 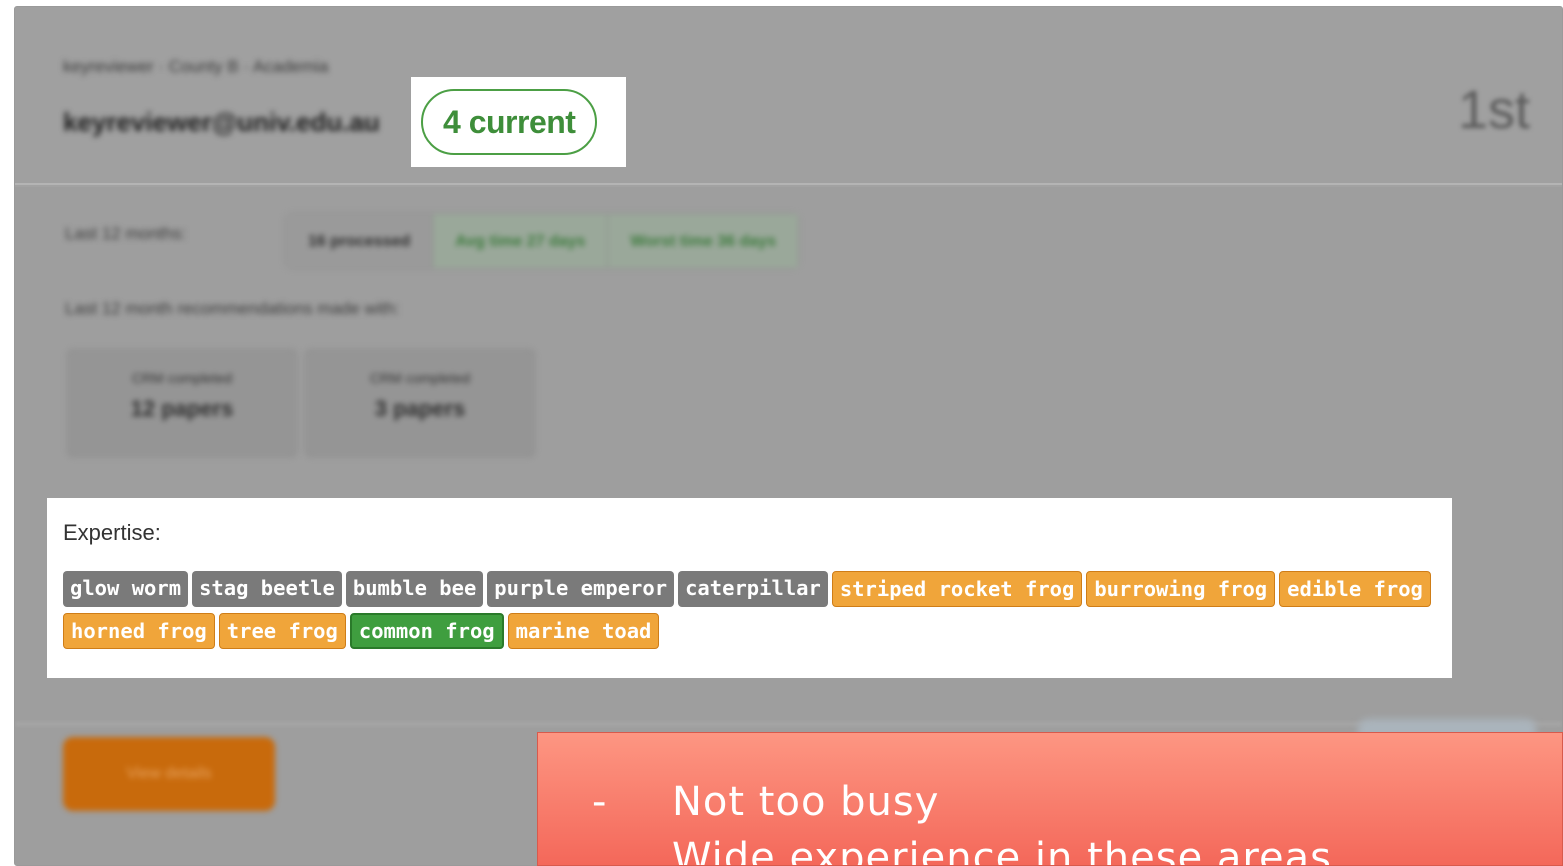 What do you see at coordinates (126, 589) in the screenshot?
I see `expertise-tag: glow worm` at bounding box center [126, 589].